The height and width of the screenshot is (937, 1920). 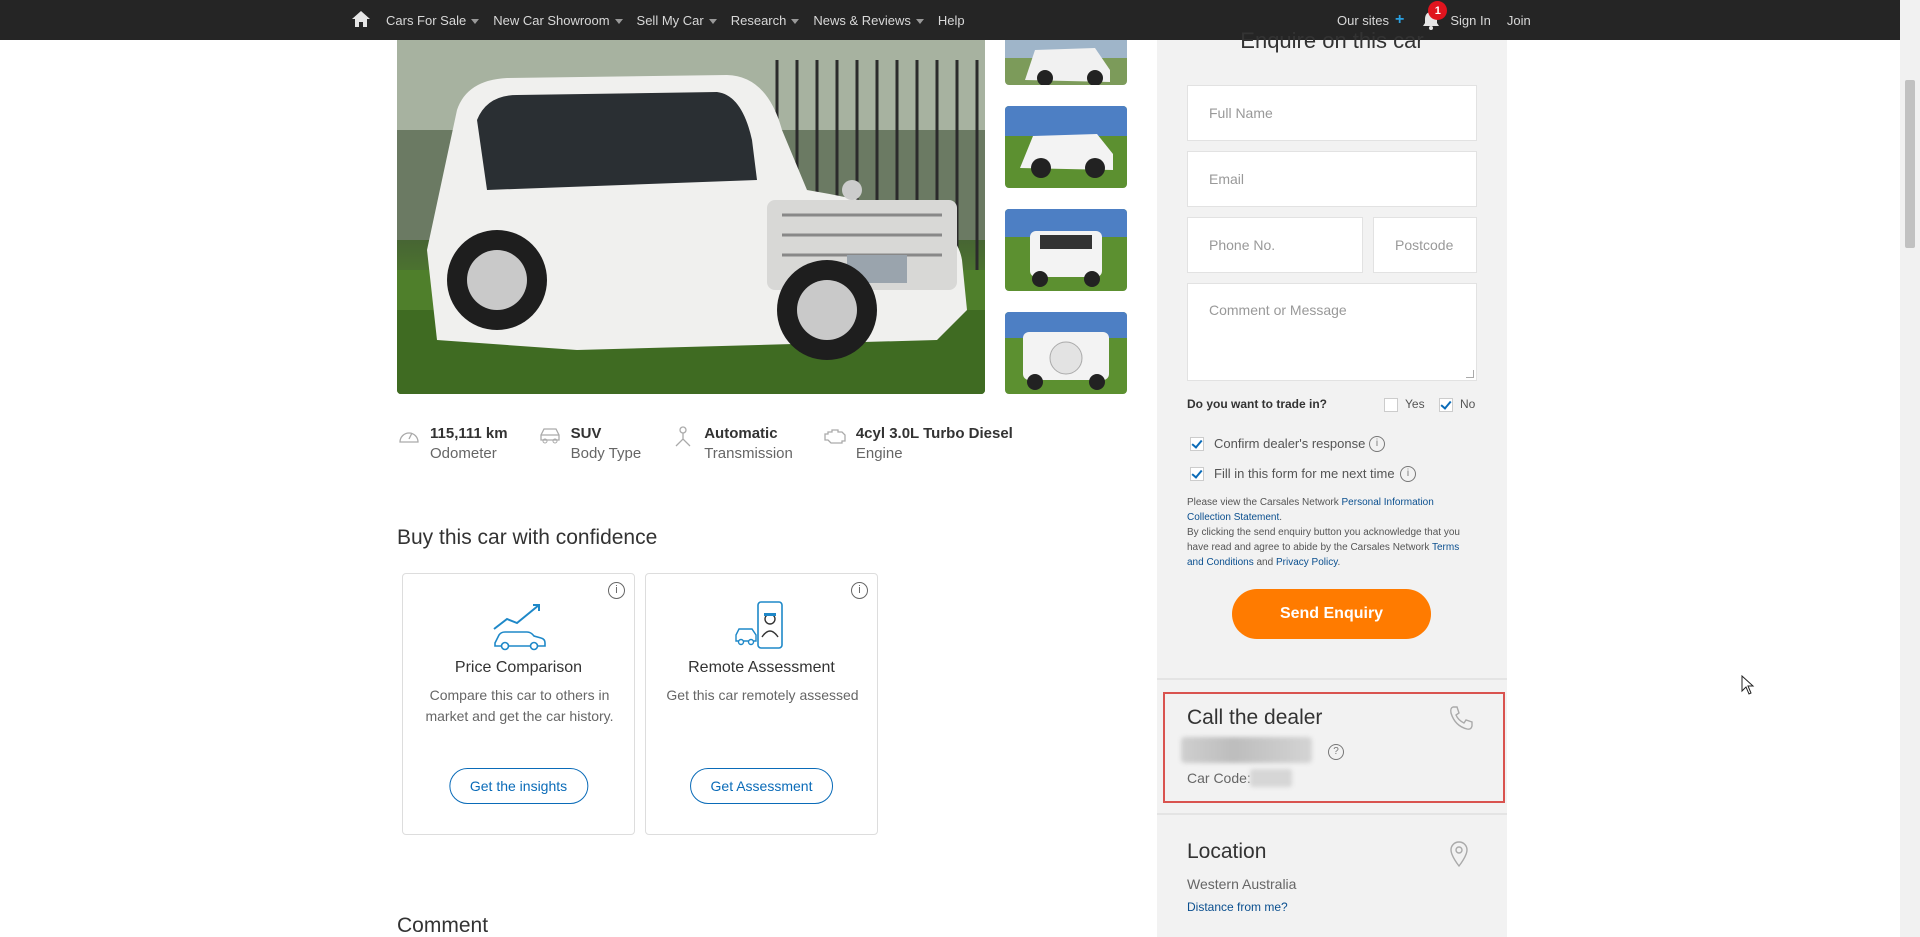 I want to click on trade-in-no-checkbox, so click(x=1446, y=405).